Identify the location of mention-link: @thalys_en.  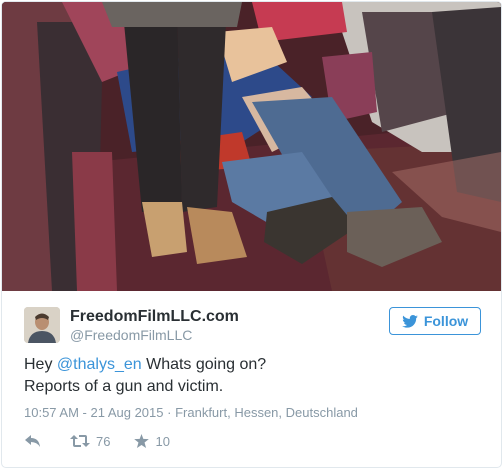
(99, 364).